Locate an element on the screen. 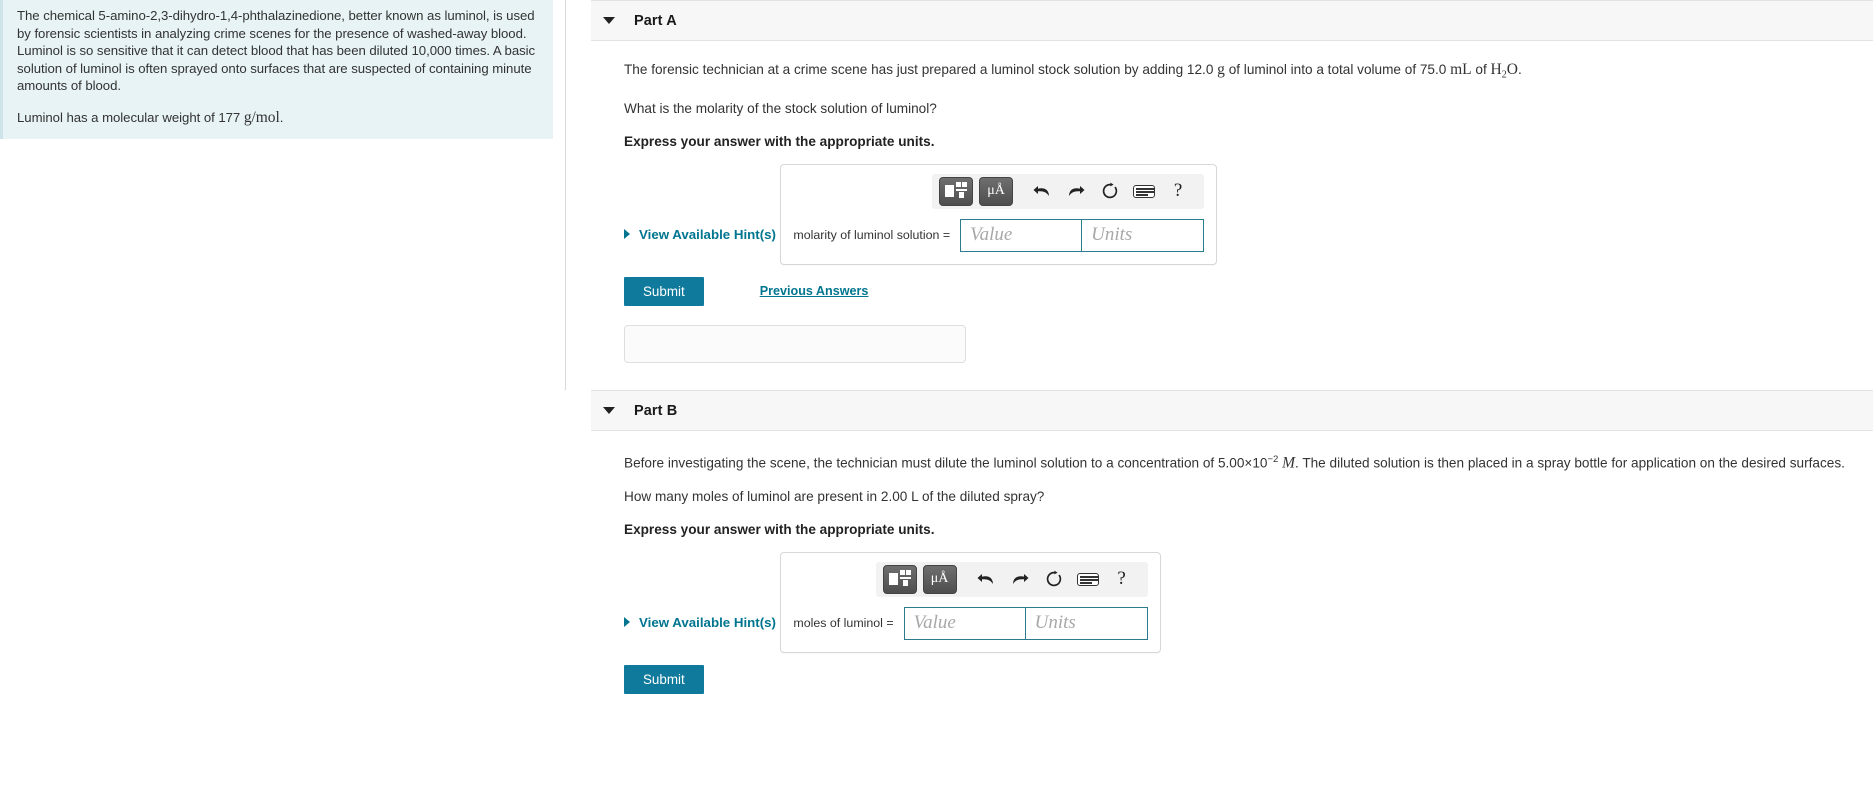 This screenshot has height=795, width=1875. part-b-button-row: Submit is located at coordinates (1248, 679).